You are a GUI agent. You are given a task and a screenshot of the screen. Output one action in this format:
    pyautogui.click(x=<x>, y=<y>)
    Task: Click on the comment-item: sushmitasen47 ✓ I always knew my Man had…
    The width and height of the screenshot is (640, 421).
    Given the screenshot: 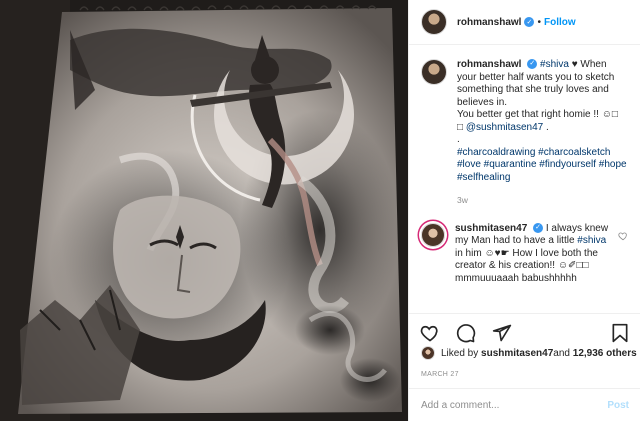 What is the action you would take?
    pyautogui.click(x=524, y=254)
    